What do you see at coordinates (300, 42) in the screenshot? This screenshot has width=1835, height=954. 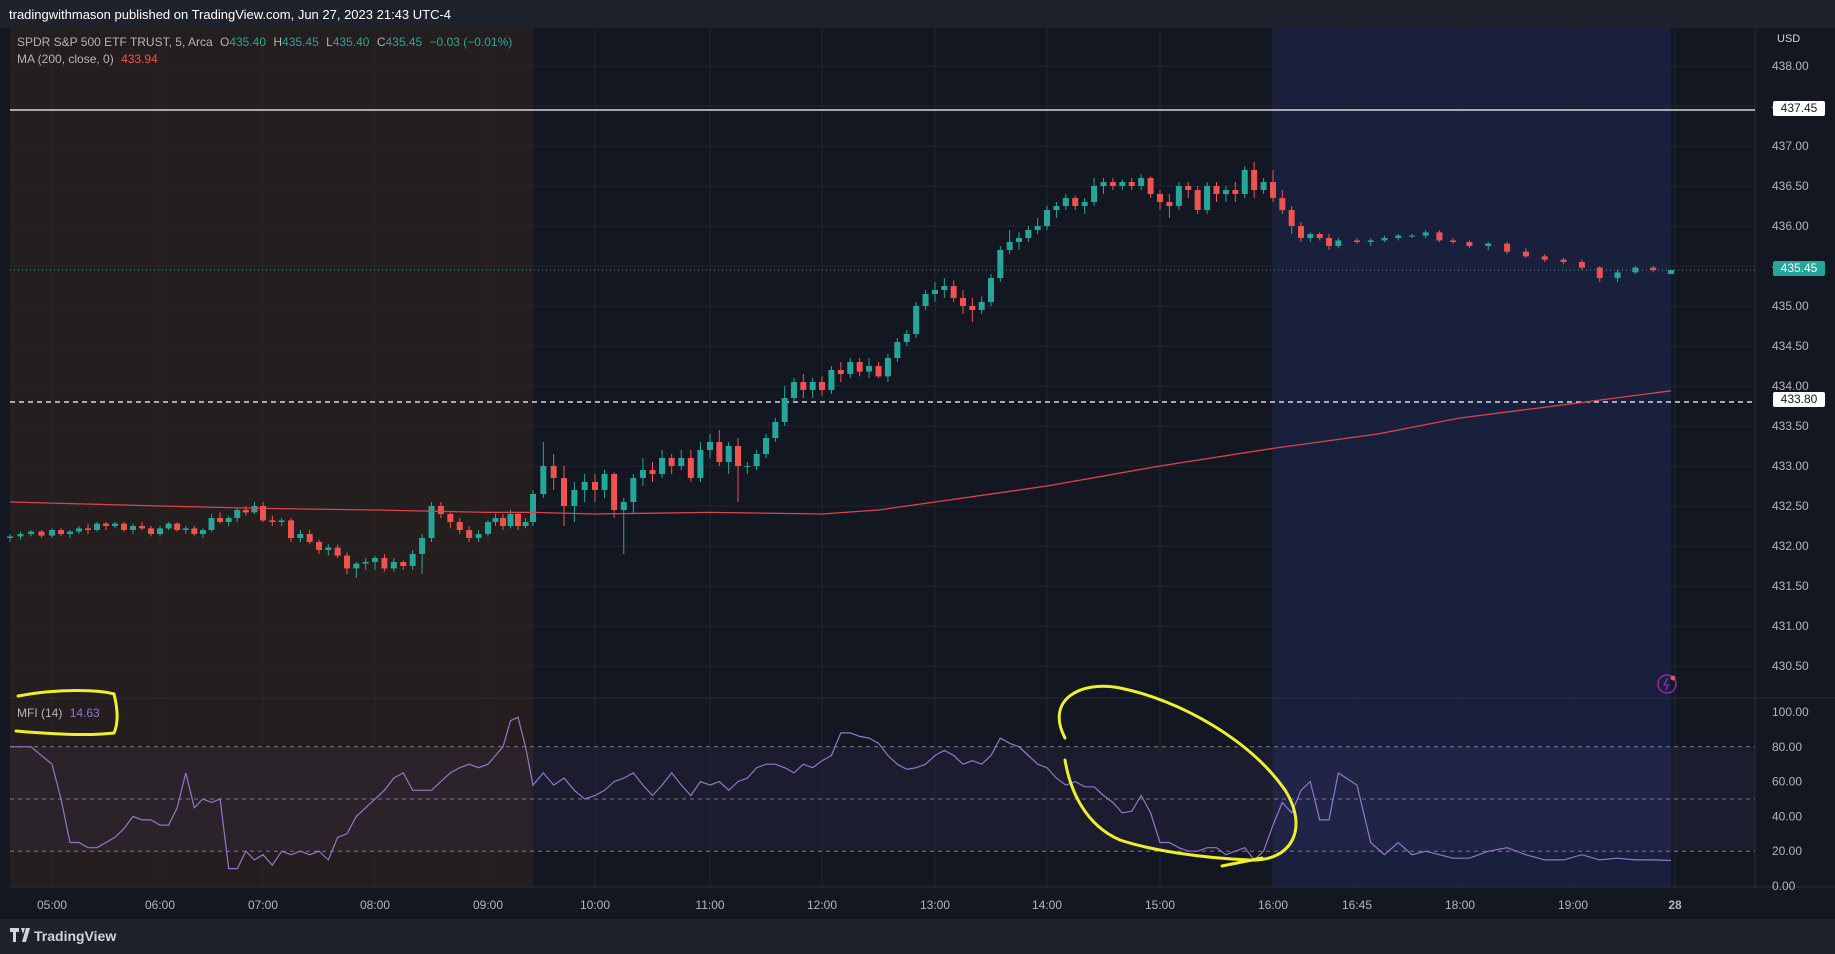 I see `high-value: 435.45` at bounding box center [300, 42].